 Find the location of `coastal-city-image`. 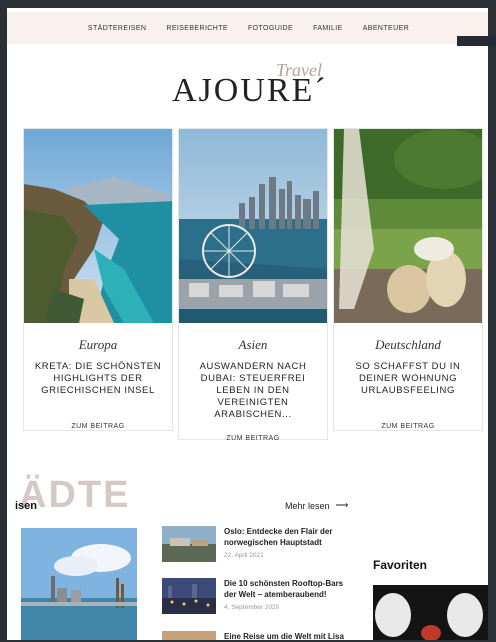

coastal-city-image is located at coordinates (79, 584).